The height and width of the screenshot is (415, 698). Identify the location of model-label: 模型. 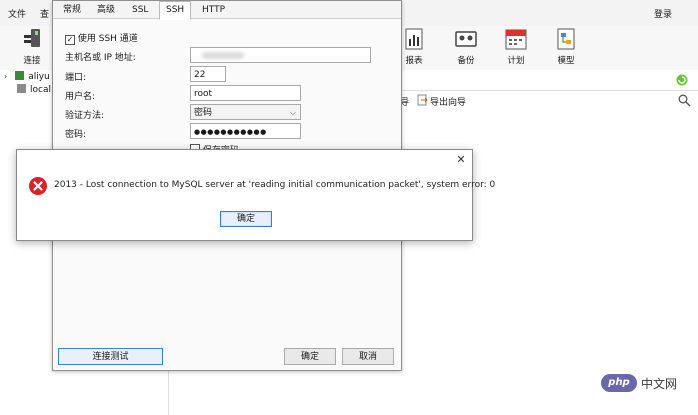
(566, 61).